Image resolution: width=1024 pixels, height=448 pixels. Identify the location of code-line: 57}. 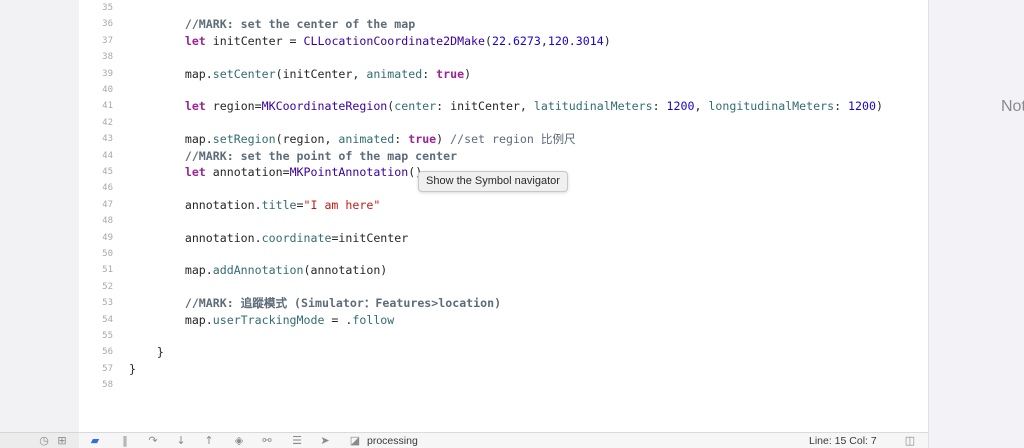
(503, 369).